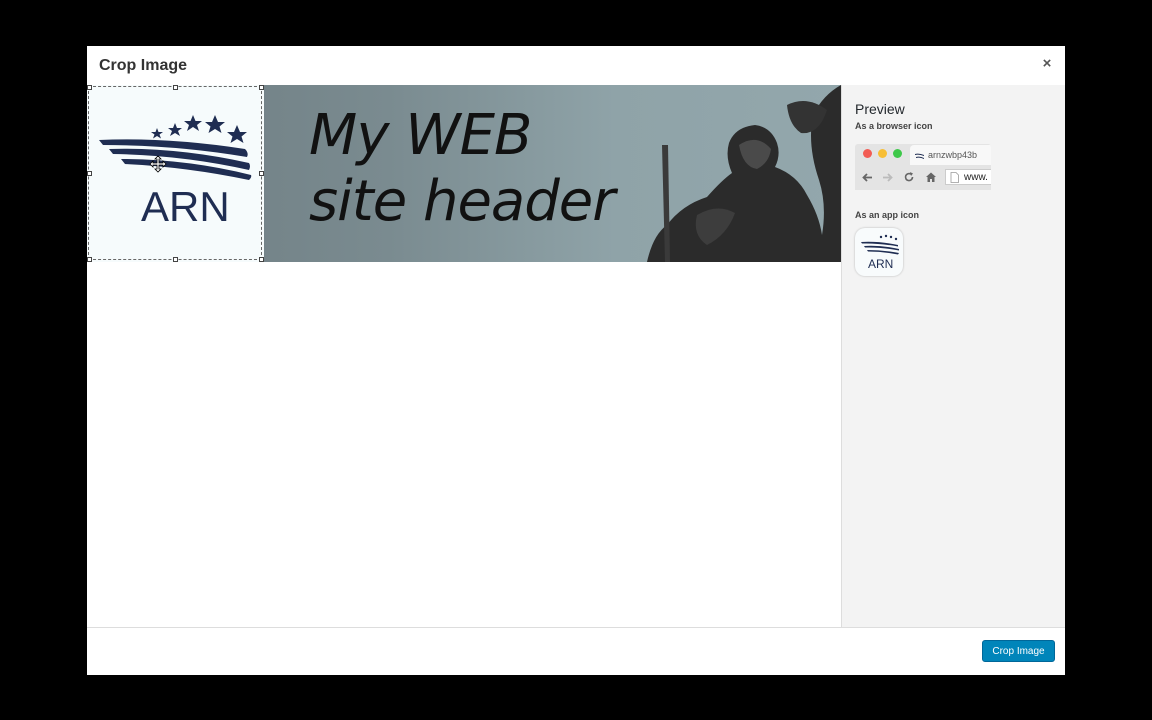 The height and width of the screenshot is (720, 1152). Describe the element at coordinates (175, 259) in the screenshot. I see `crop-handle-s` at that location.